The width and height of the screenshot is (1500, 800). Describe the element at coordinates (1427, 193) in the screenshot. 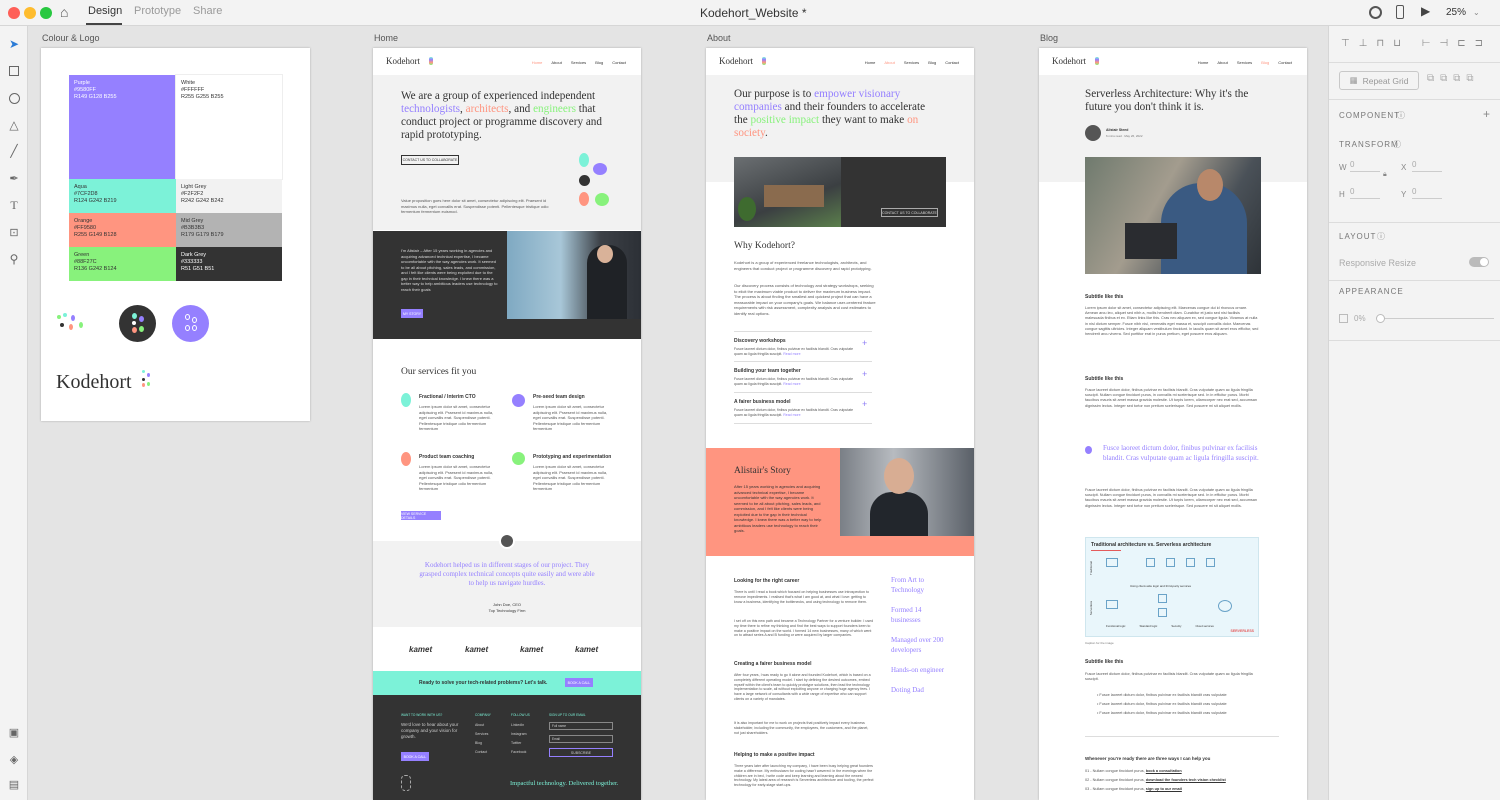

I see `y-field: 0` at that location.